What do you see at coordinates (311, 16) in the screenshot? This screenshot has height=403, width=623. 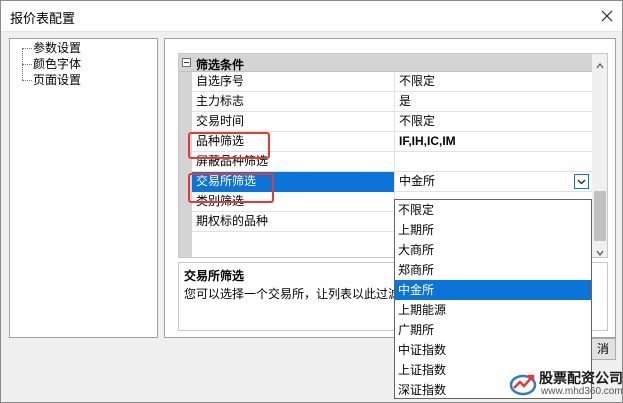 I see `title-bar: 报价表配置` at bounding box center [311, 16].